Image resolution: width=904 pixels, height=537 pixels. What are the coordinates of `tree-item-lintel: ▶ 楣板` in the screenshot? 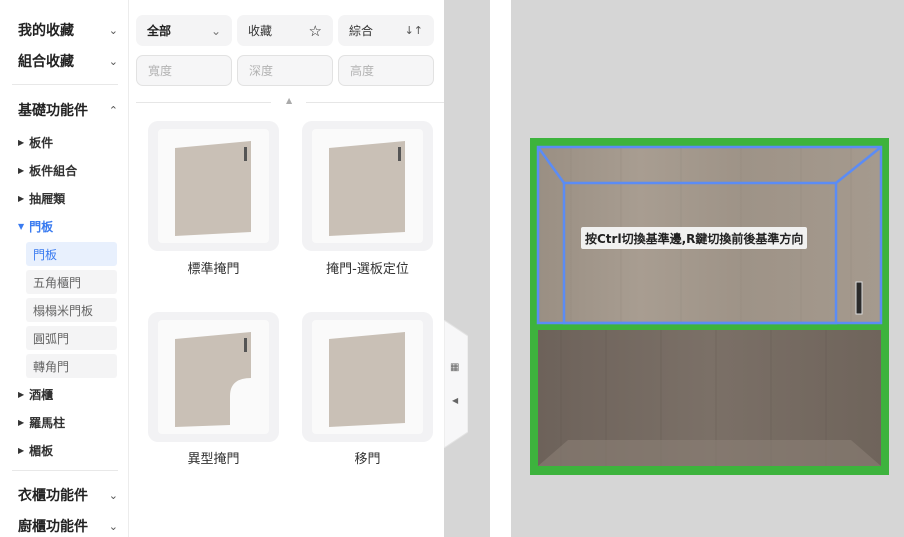 It's located at (35, 450).